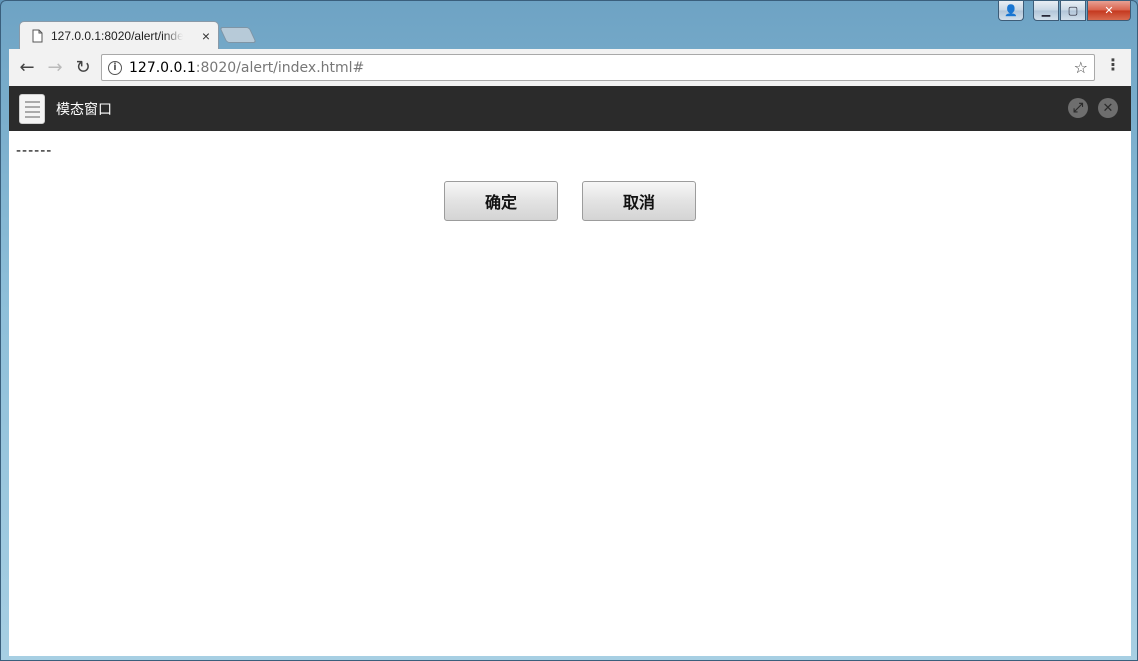  What do you see at coordinates (1109, 11) in the screenshot?
I see `close-window-button: ✕` at bounding box center [1109, 11].